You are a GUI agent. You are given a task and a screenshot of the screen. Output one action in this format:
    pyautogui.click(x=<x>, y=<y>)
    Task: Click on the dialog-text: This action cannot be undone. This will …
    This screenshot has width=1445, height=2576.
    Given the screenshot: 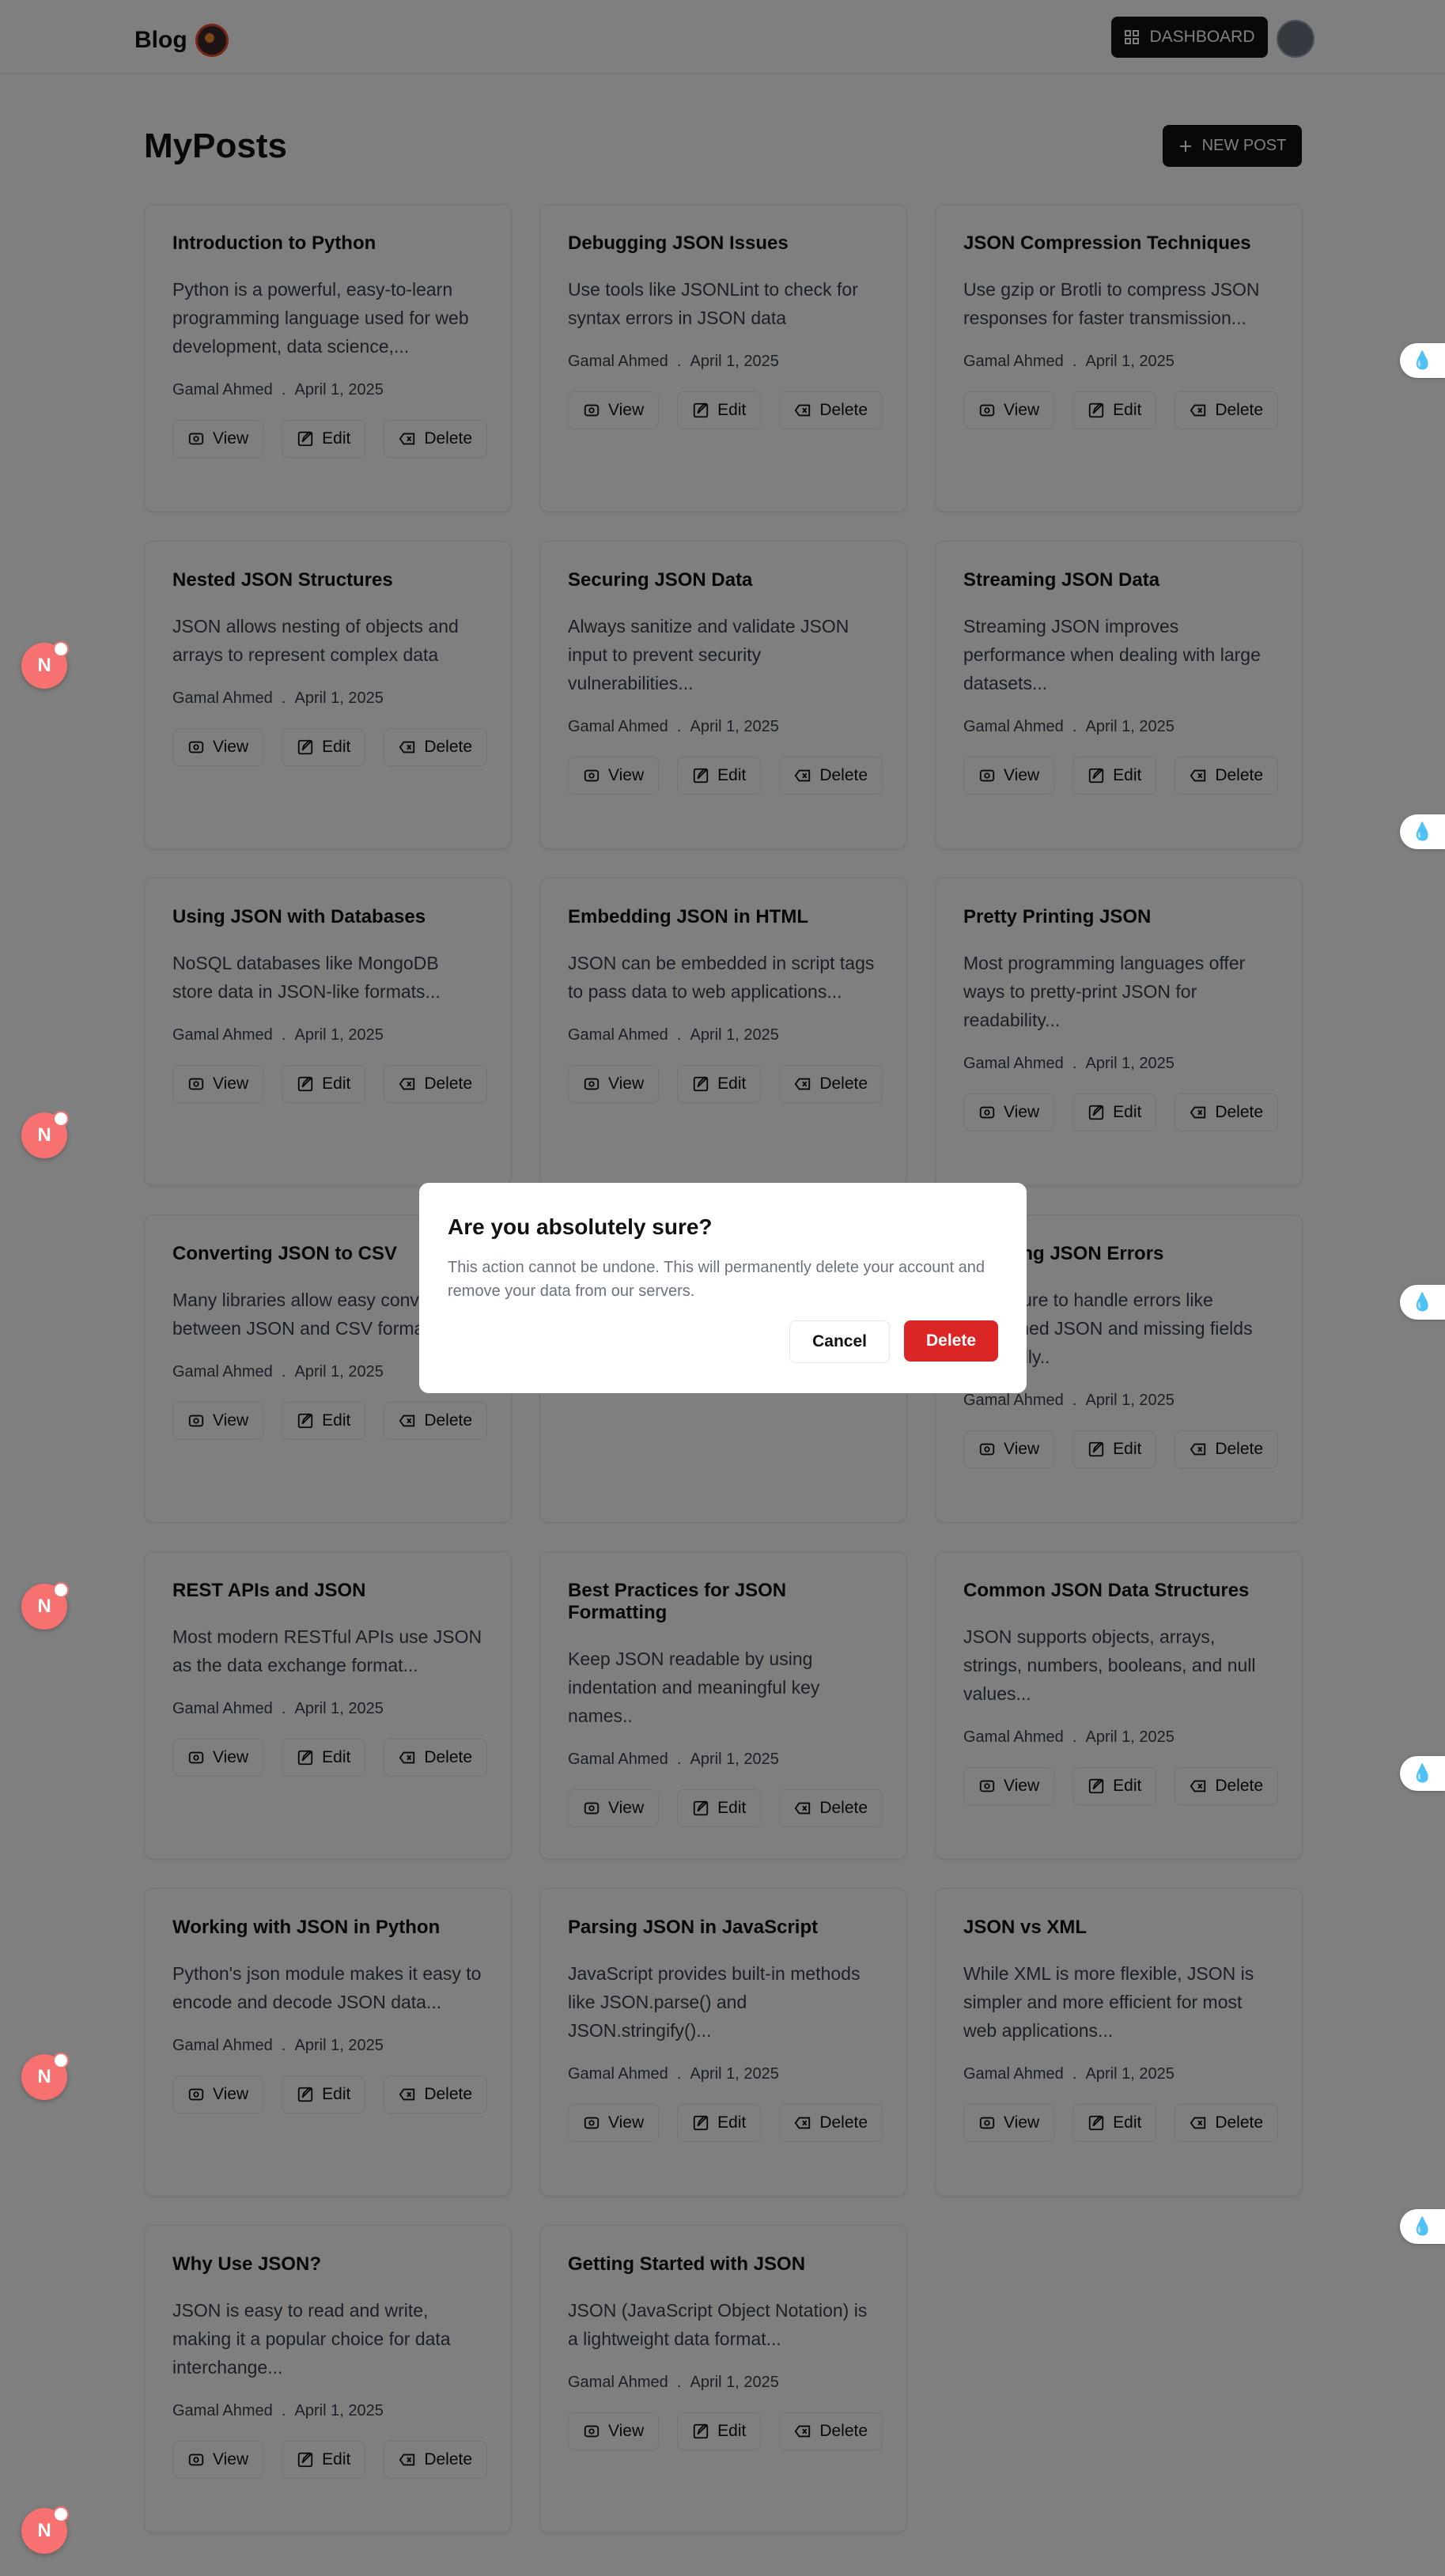 What is the action you would take?
    pyautogui.click(x=716, y=1279)
    